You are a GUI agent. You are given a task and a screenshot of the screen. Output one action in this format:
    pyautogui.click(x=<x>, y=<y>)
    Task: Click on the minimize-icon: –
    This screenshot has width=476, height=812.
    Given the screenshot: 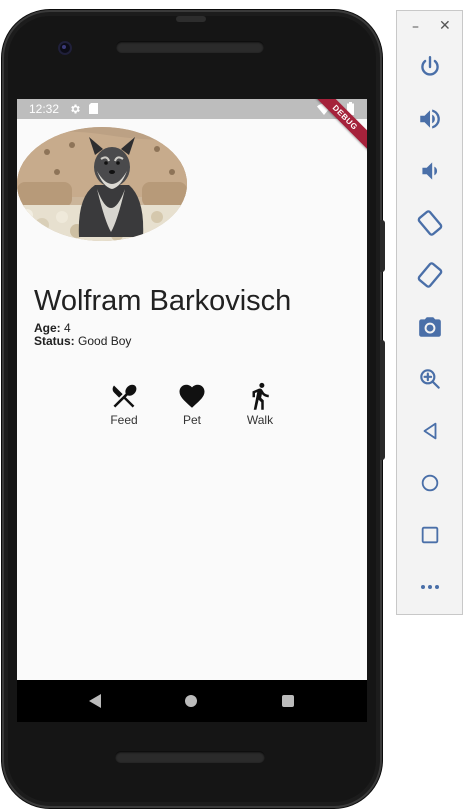 What is the action you would take?
    pyautogui.click(x=415, y=27)
    